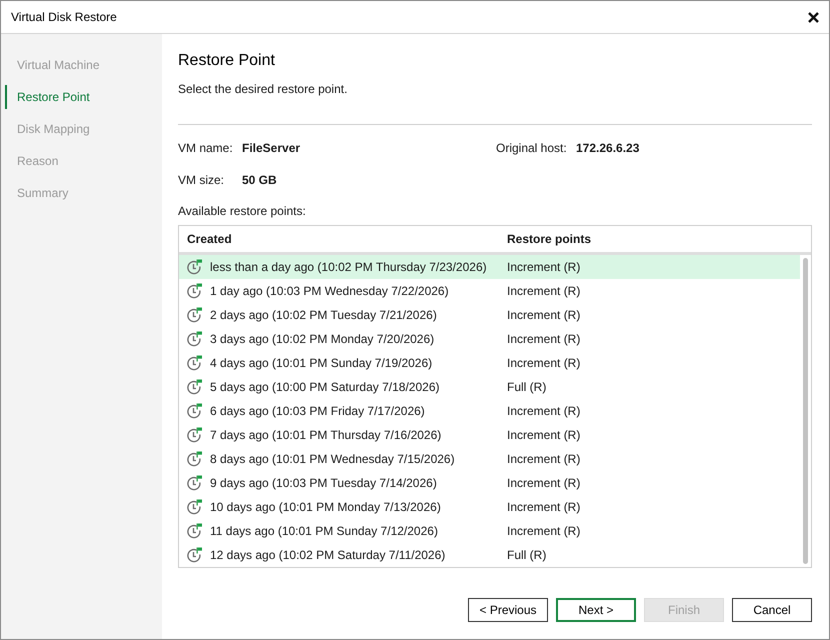 This screenshot has width=830, height=640. Describe the element at coordinates (805, 411) in the screenshot. I see `scrollbar-thumb` at that location.